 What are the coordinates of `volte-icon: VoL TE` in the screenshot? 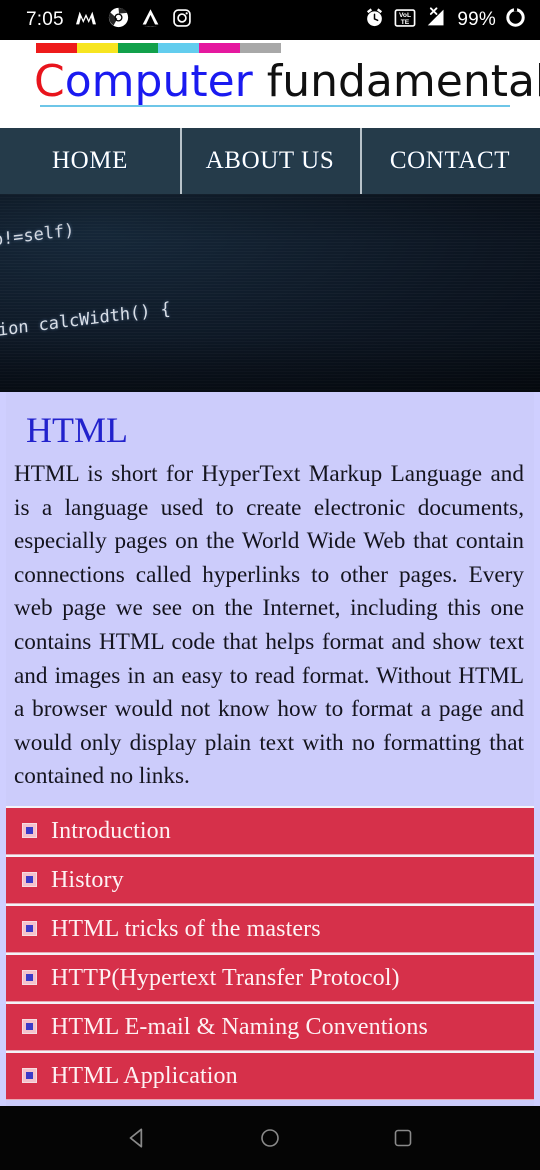 It's located at (405, 20).